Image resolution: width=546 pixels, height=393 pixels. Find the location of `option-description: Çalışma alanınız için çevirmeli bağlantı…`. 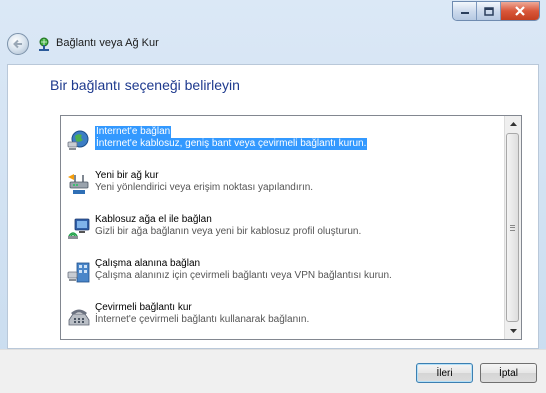

option-description: Çalışma alanınız için çevirmeli bağlantı… is located at coordinates (243, 275).